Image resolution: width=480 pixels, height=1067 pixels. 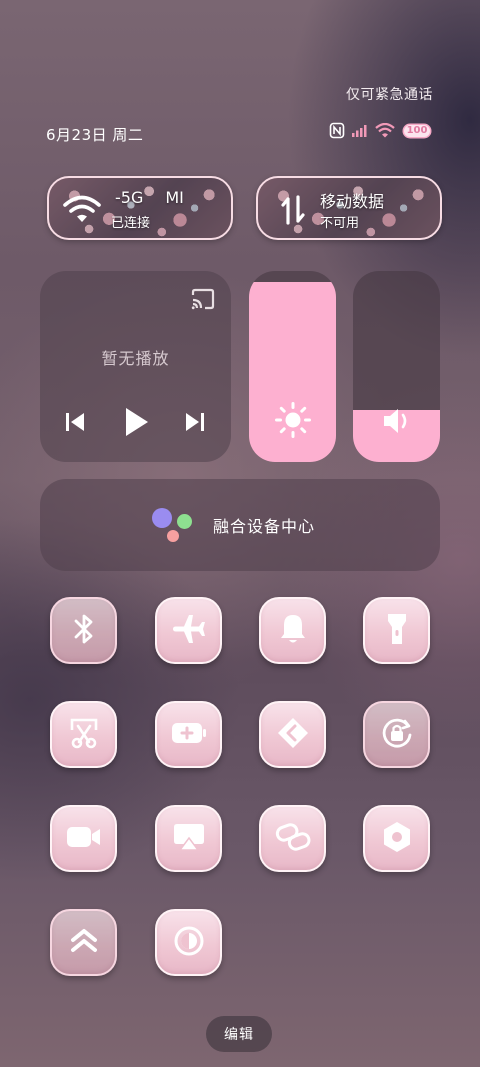 I want to click on status-icons: 100, so click(x=380, y=130).